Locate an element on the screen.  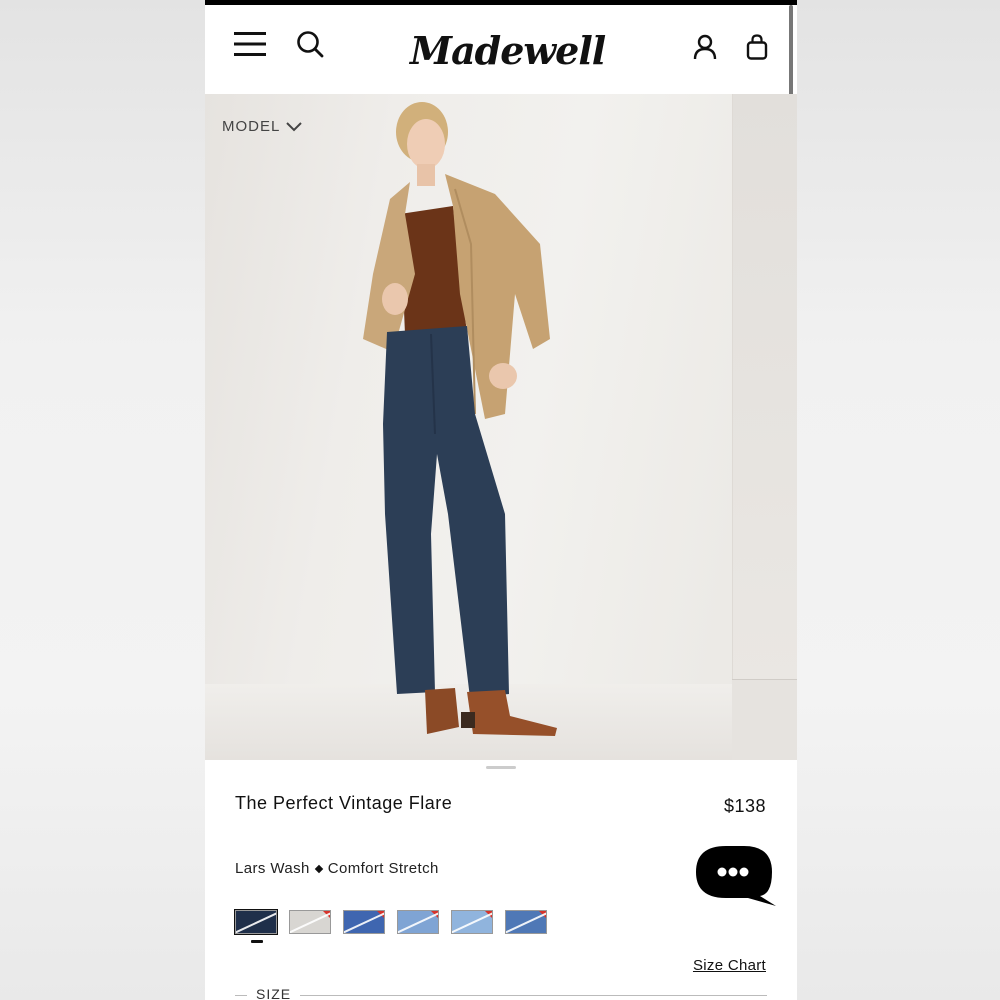
account-icon is located at coordinates (705, 47).